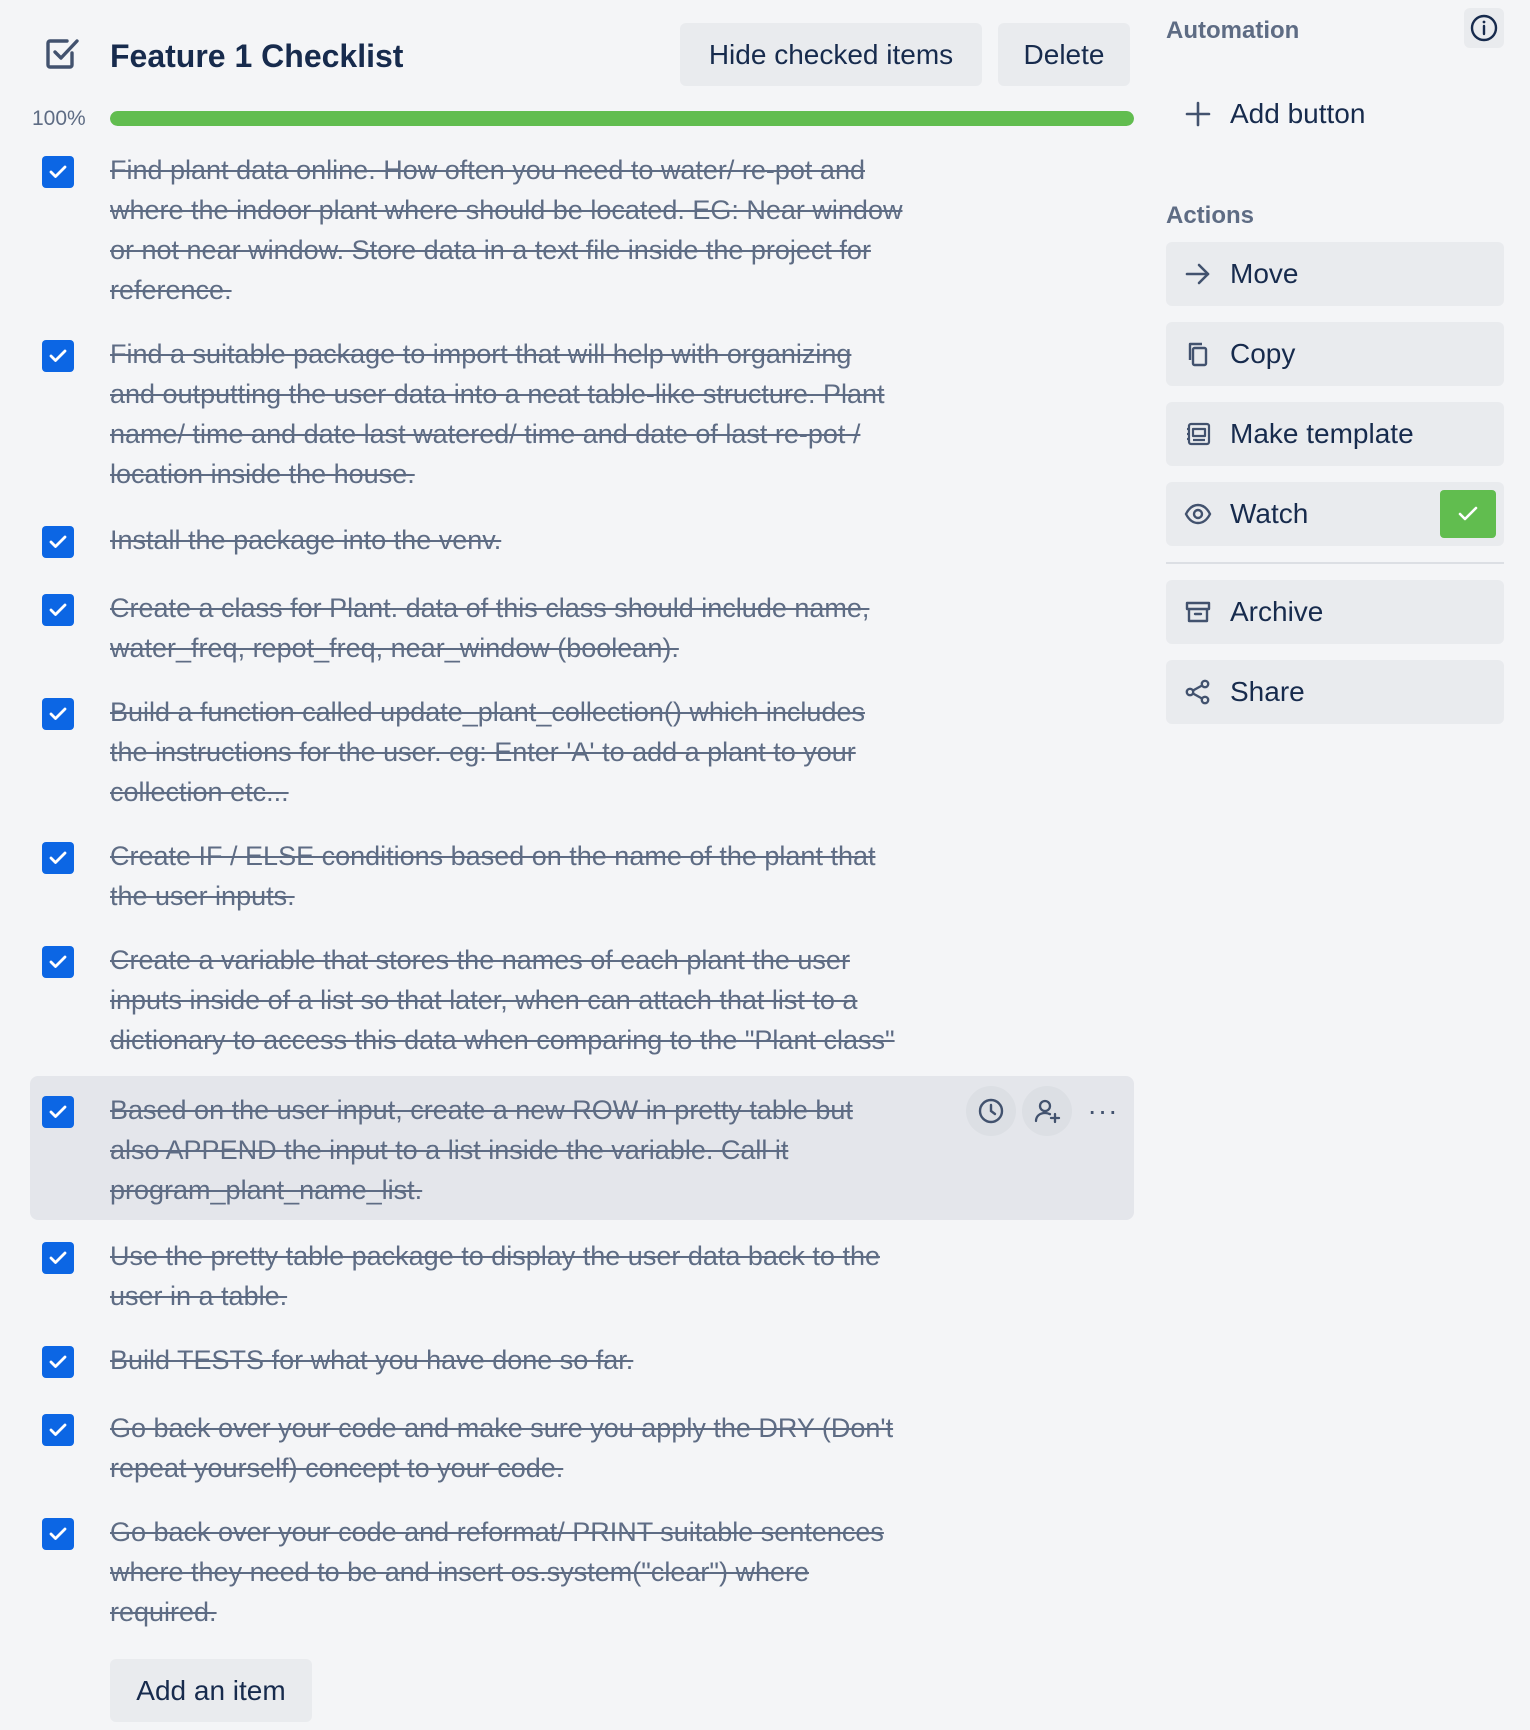 The height and width of the screenshot is (1730, 1530). I want to click on watch-label: Watch, so click(1269, 513).